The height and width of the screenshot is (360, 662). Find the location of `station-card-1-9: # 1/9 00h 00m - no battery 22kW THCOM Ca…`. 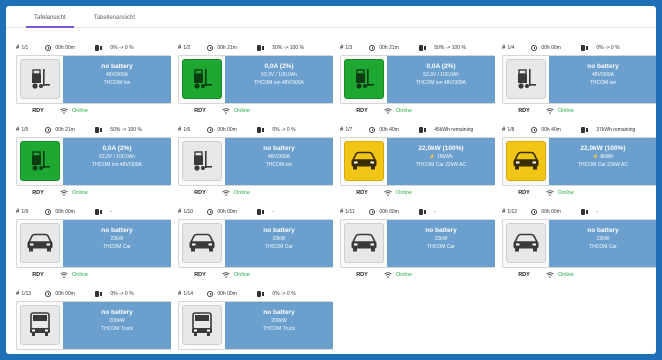

station-card-1-9: # 1/9 00h 00m - no battery 22kW THCOM Ca… is located at coordinates (93, 243).